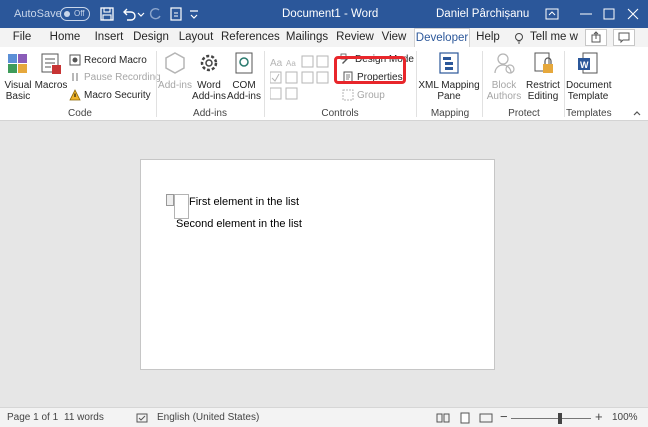  Describe the element at coordinates (625, 417) in the screenshot. I see `zoom-level: 100%` at that location.